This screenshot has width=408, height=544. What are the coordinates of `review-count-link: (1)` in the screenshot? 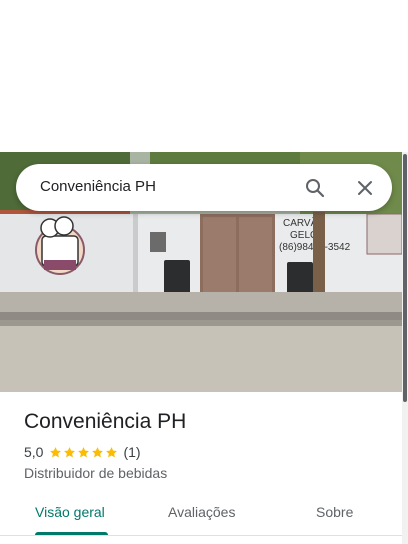 It's located at (131, 452).